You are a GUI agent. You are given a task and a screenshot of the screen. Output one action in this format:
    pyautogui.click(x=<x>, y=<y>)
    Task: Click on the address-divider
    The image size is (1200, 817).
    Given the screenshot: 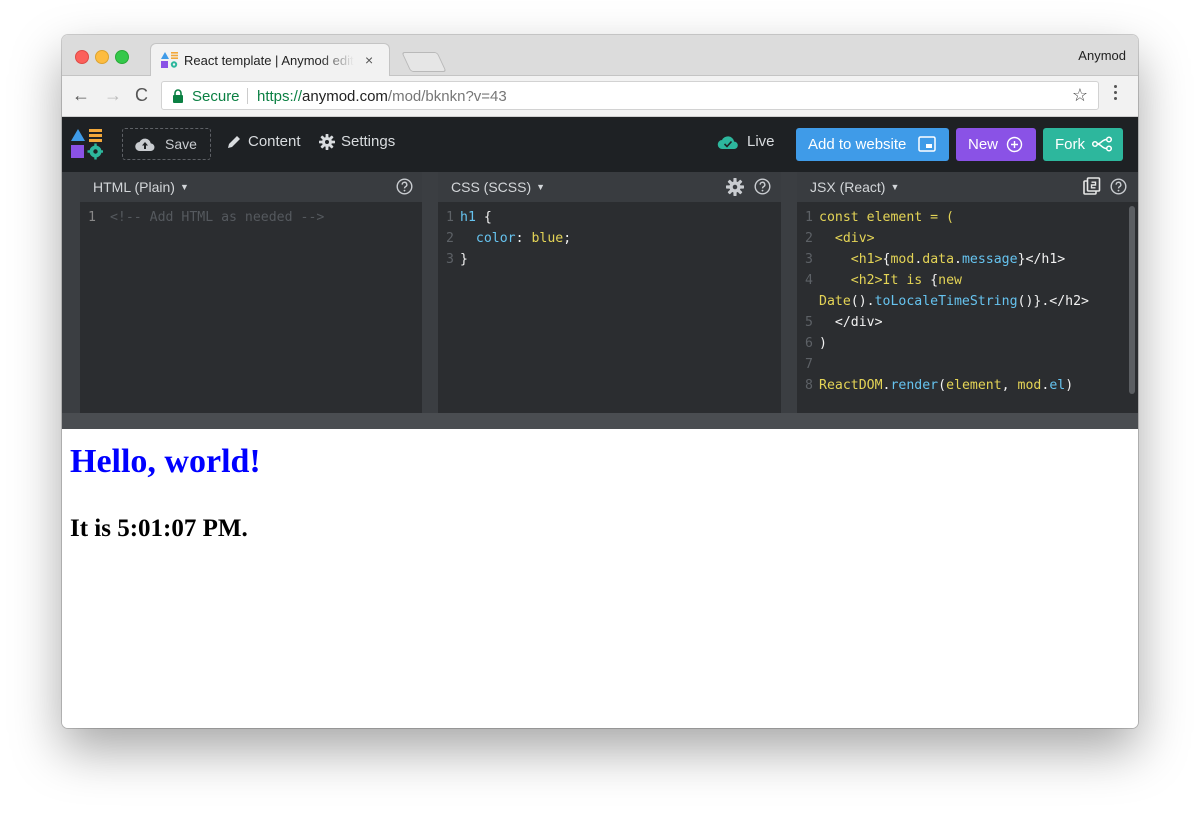 What is the action you would take?
    pyautogui.click(x=247, y=96)
    